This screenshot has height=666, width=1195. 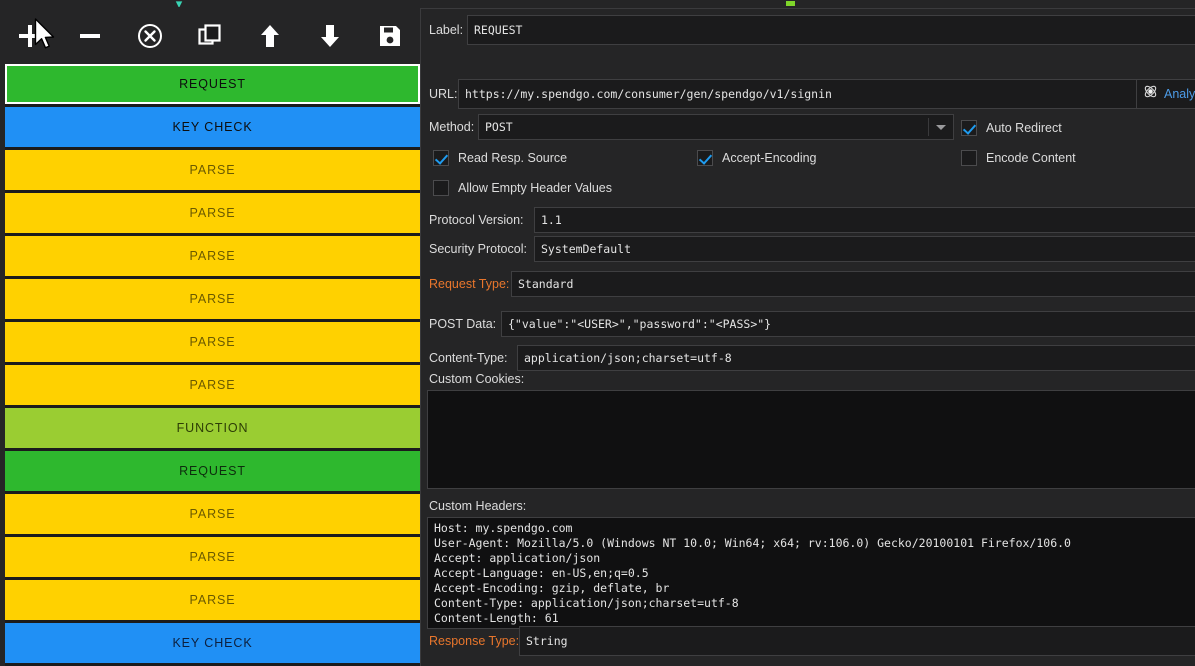 I want to click on security-protocol-value: SystemDefault, so click(x=586, y=249).